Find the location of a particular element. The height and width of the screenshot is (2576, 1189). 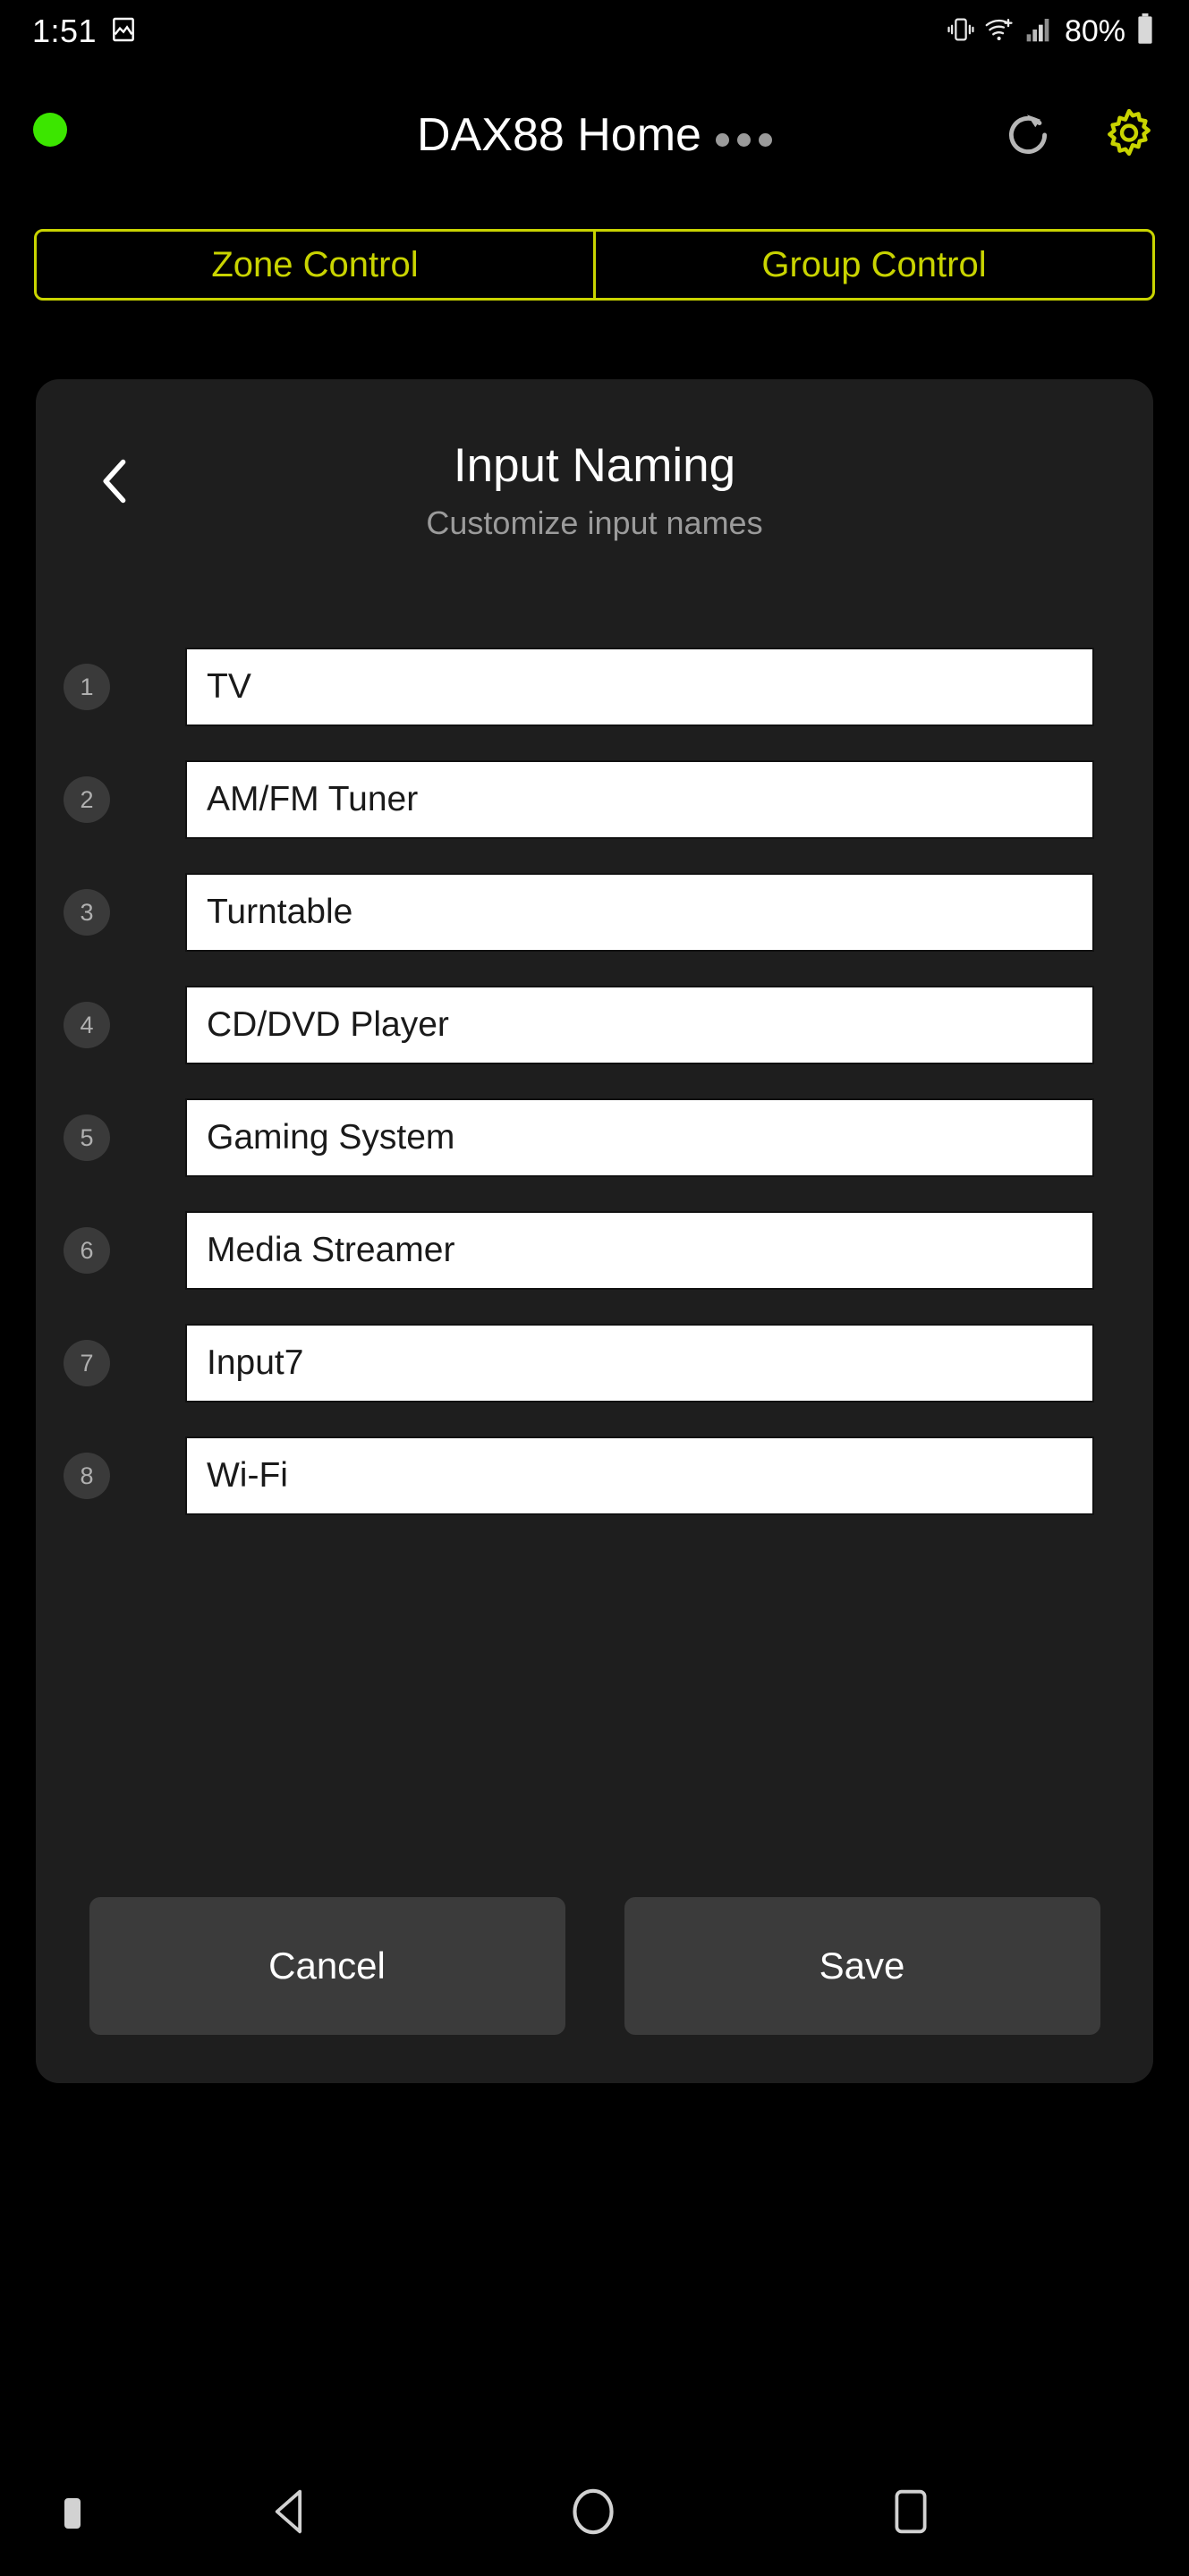

input-row: 1 TV is located at coordinates (594, 687).